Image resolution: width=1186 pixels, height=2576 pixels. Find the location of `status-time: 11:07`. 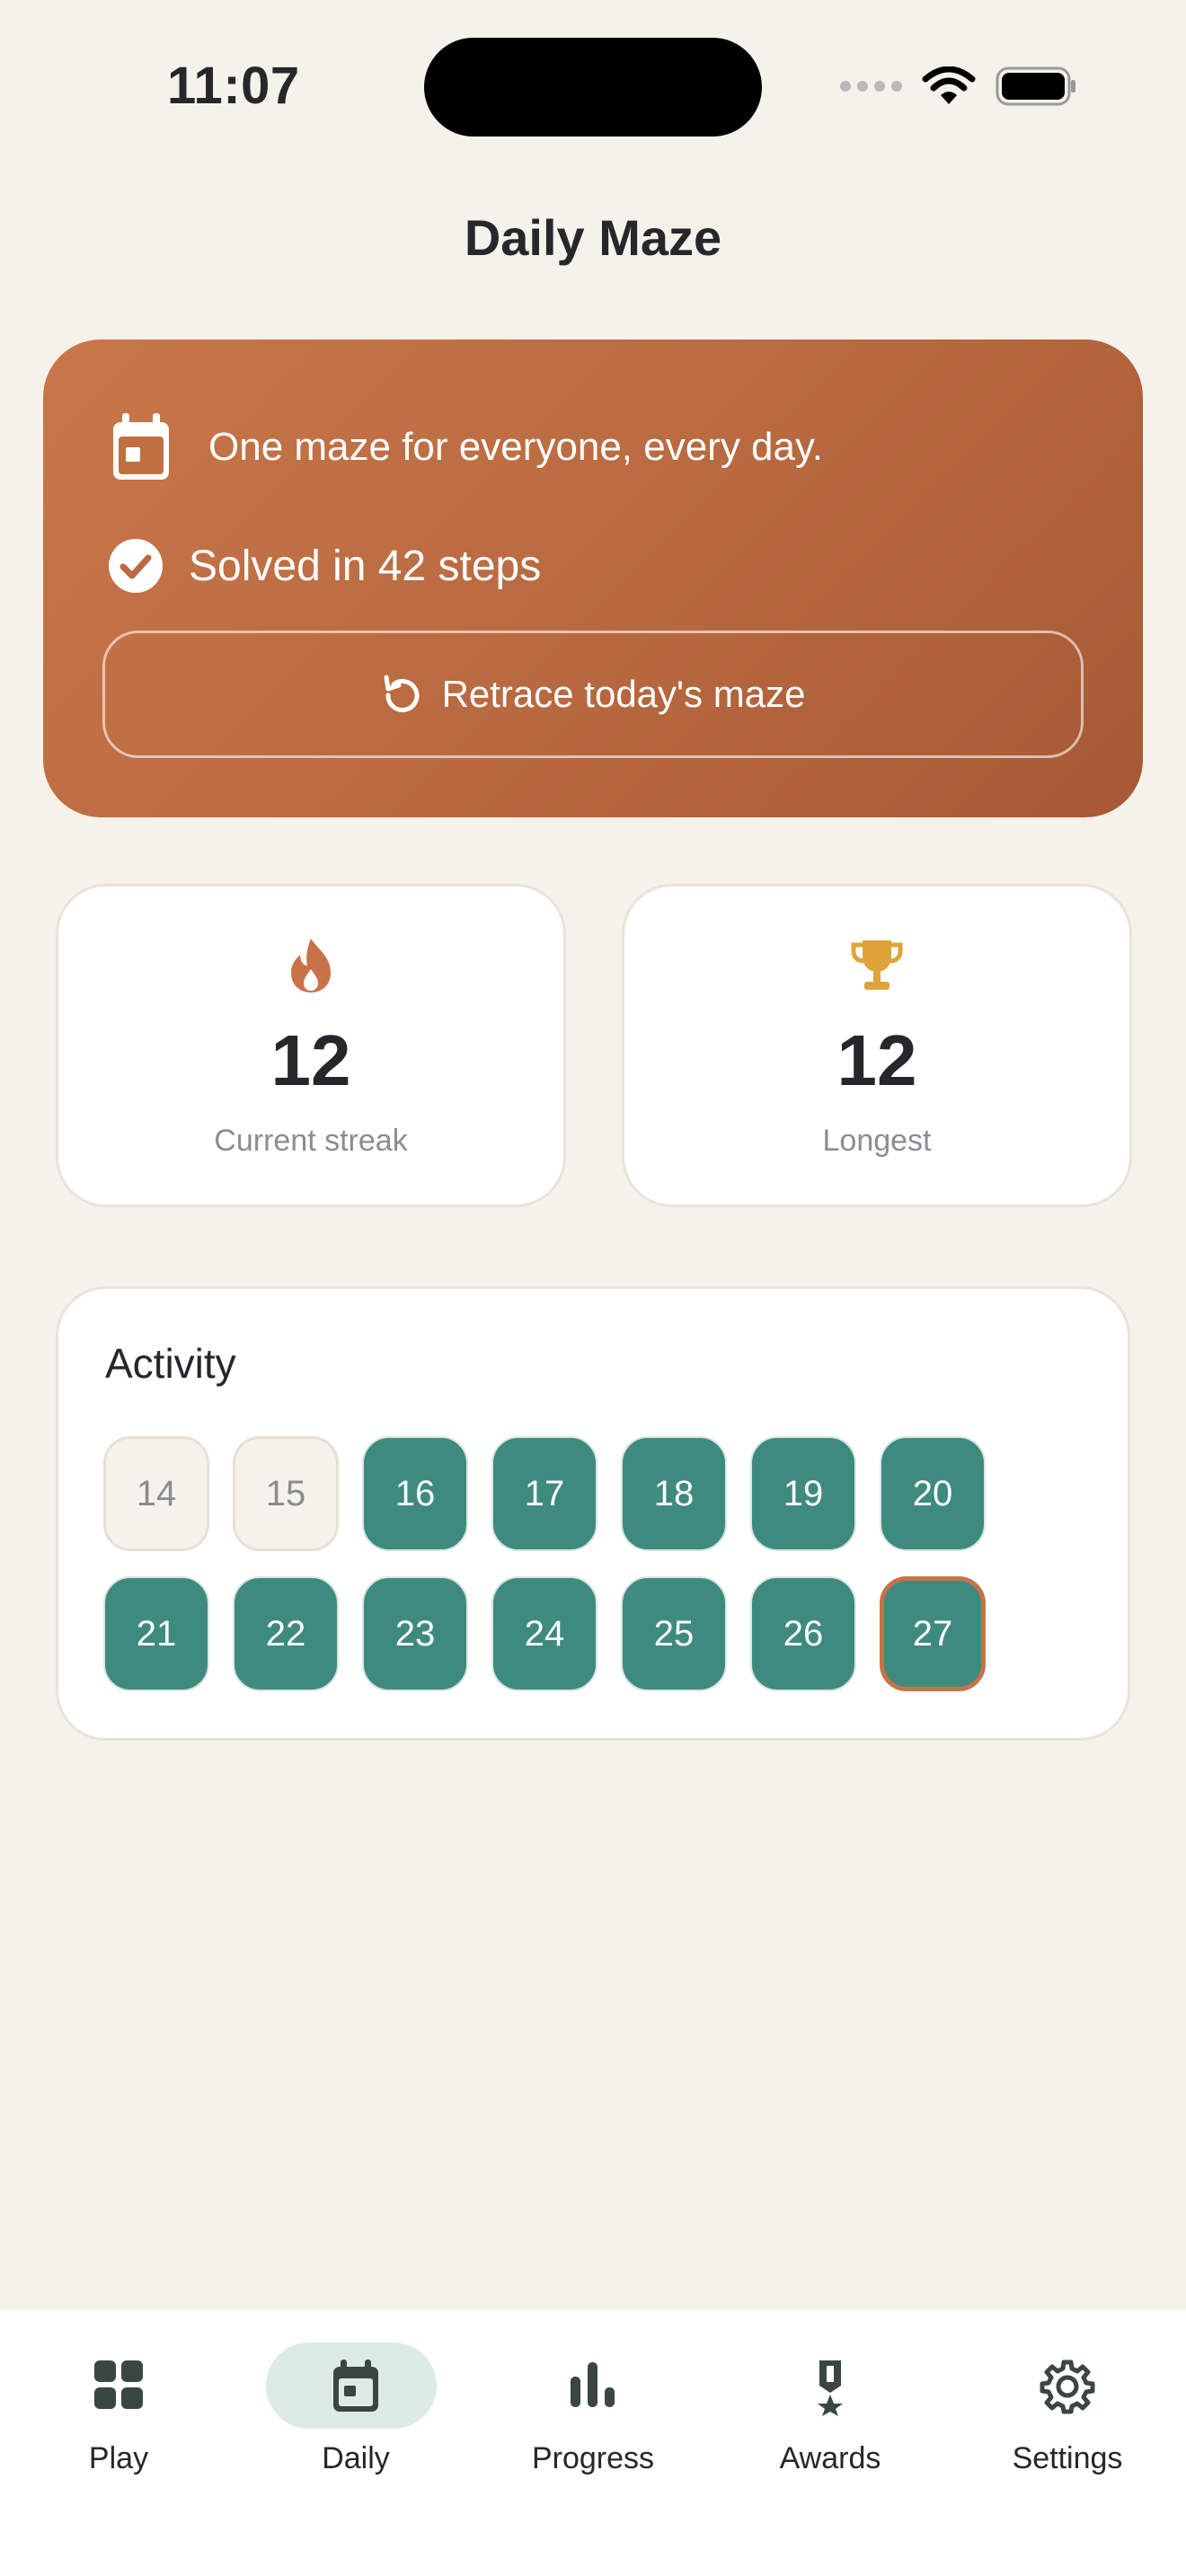

status-time: 11:07 is located at coordinates (234, 86).